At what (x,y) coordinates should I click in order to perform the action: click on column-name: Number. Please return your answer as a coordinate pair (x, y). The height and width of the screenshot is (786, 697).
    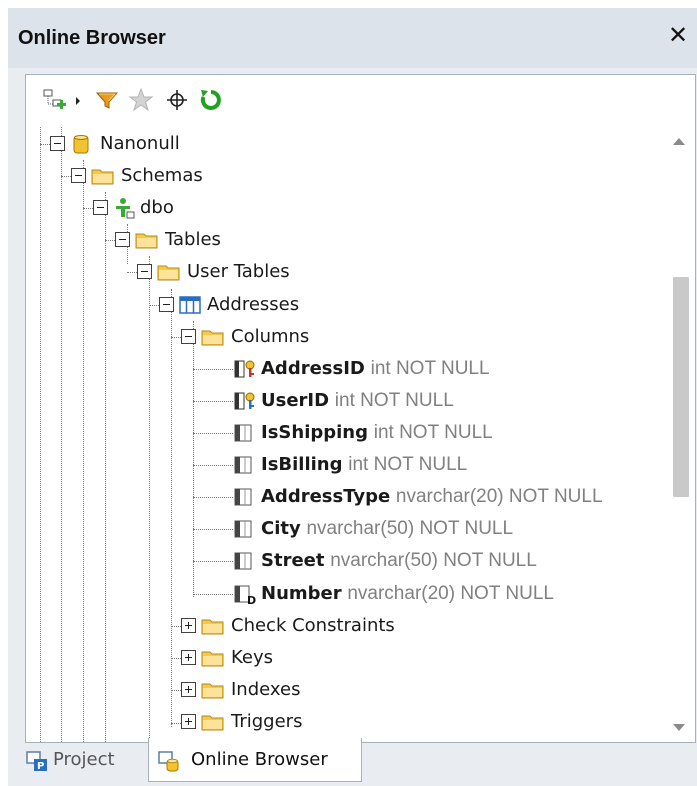
    Looking at the image, I should click on (301, 593).